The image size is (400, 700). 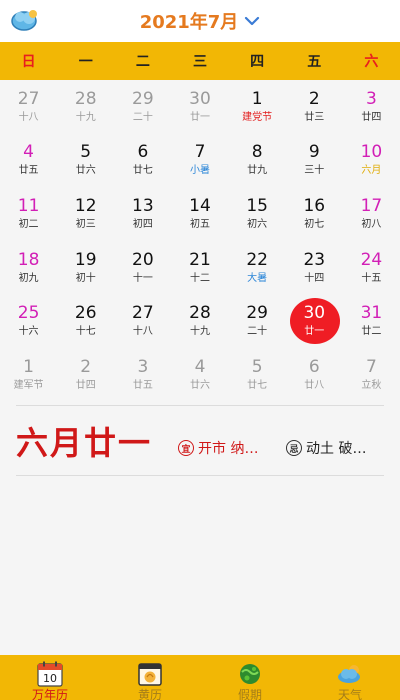 I want to click on day-cell: 7 立秋, so click(x=371, y=375).